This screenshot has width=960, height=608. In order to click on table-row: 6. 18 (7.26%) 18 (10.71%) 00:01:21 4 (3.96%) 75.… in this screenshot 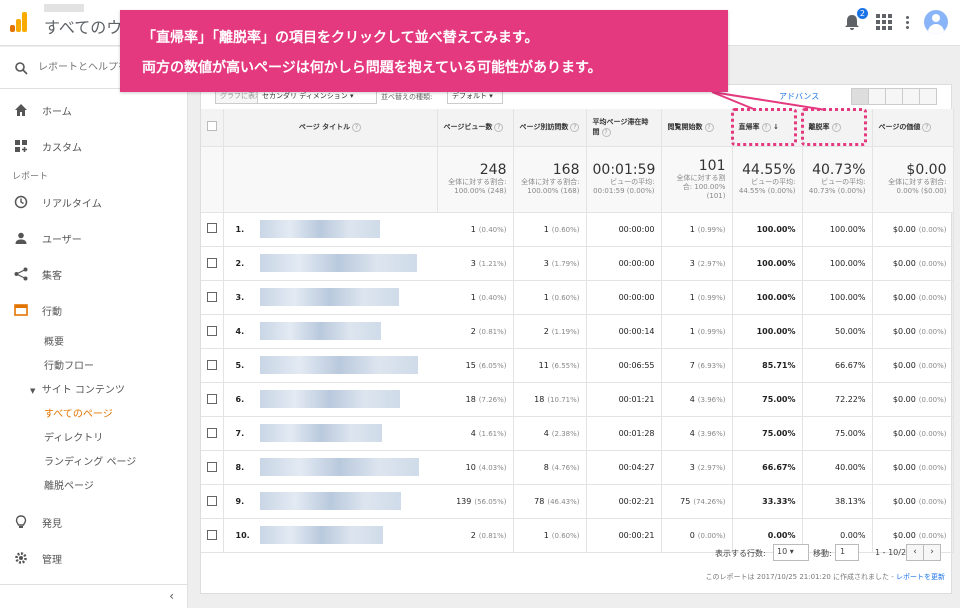, I will do `click(577, 399)`.